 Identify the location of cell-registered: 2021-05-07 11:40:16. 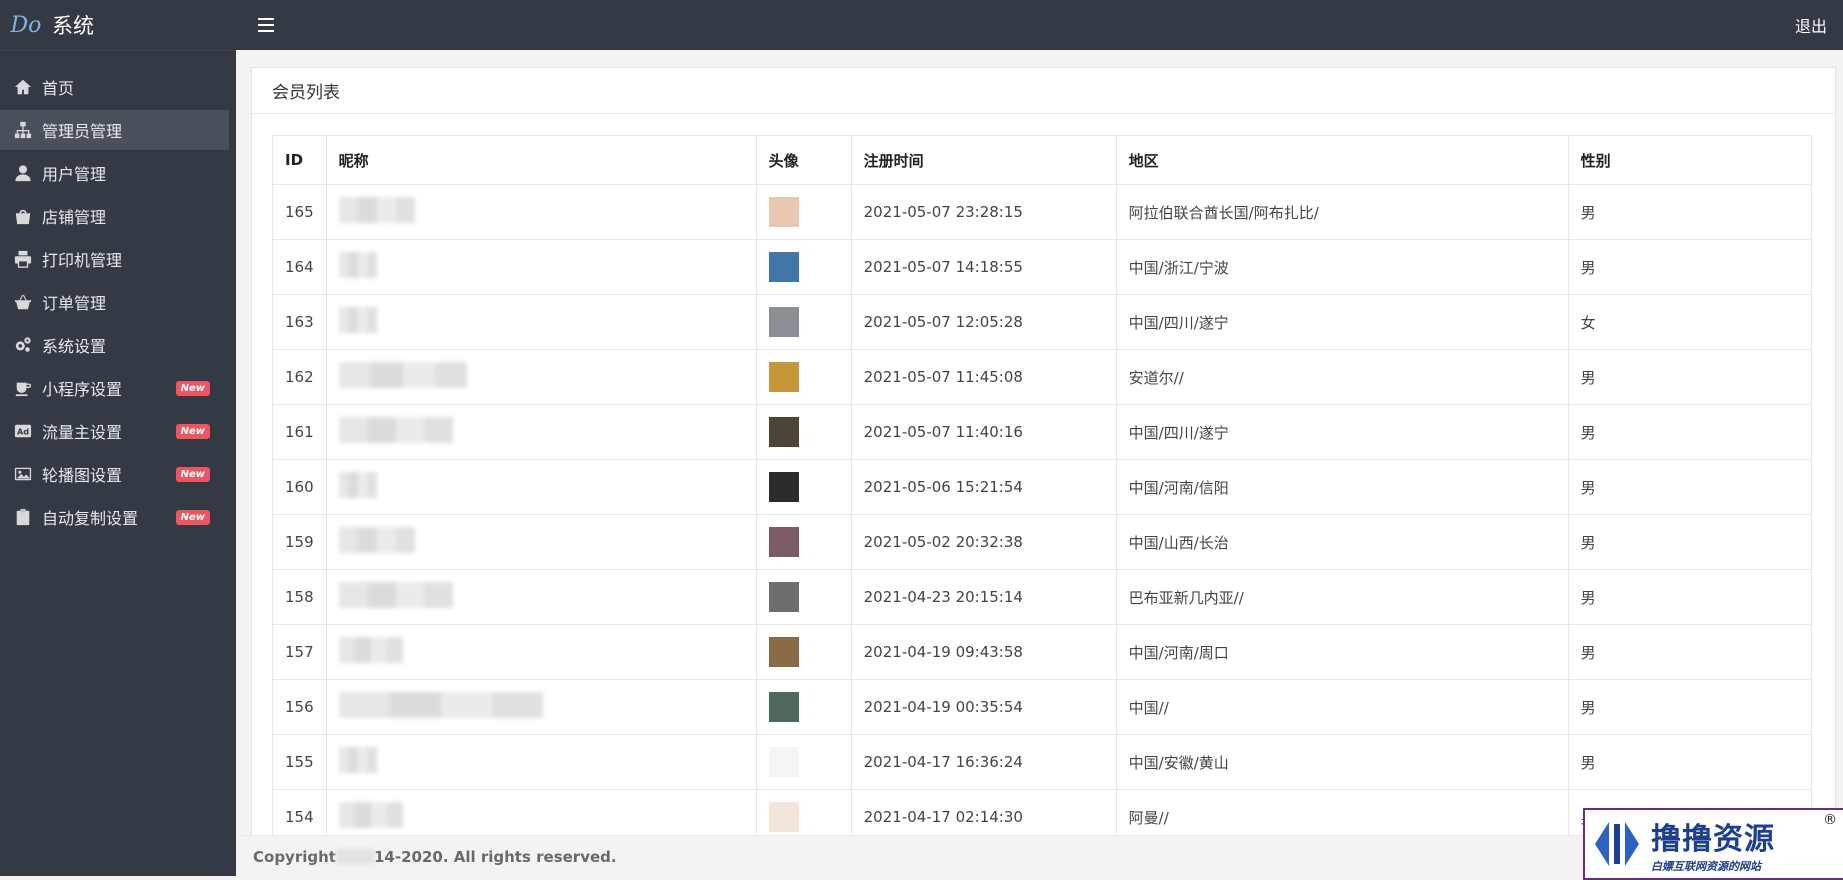
(983, 432).